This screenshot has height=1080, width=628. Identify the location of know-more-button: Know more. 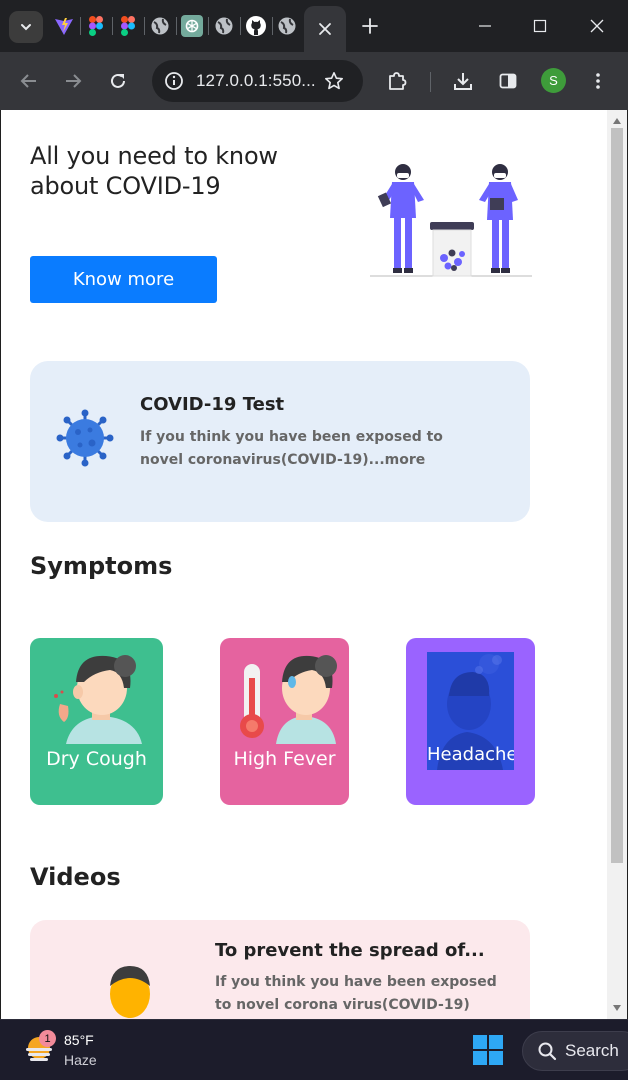
(123, 279).